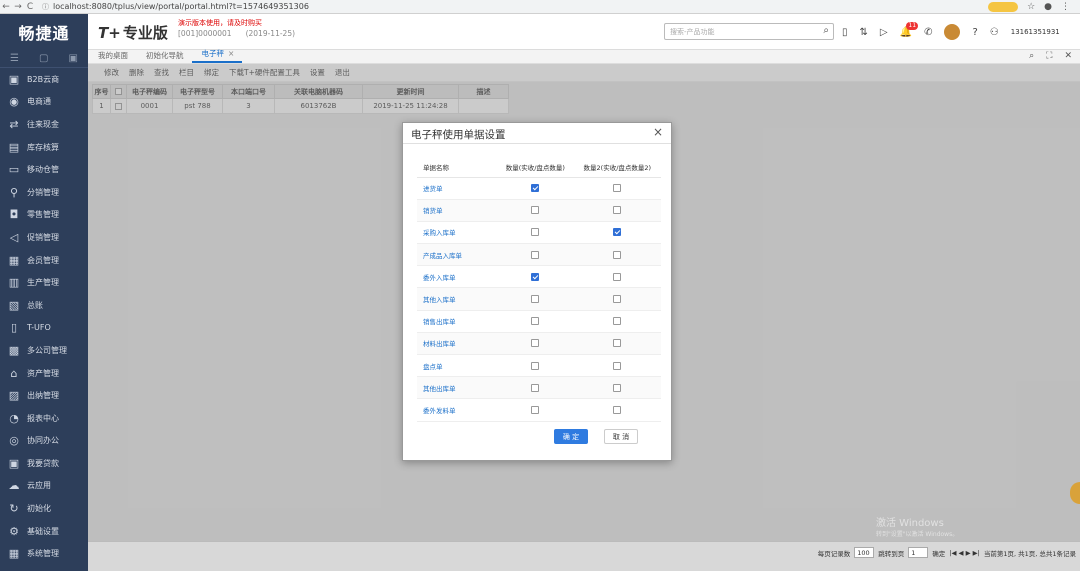 The image size is (1080, 571). I want to click on per-page-label: 每页记录数, so click(834, 553).